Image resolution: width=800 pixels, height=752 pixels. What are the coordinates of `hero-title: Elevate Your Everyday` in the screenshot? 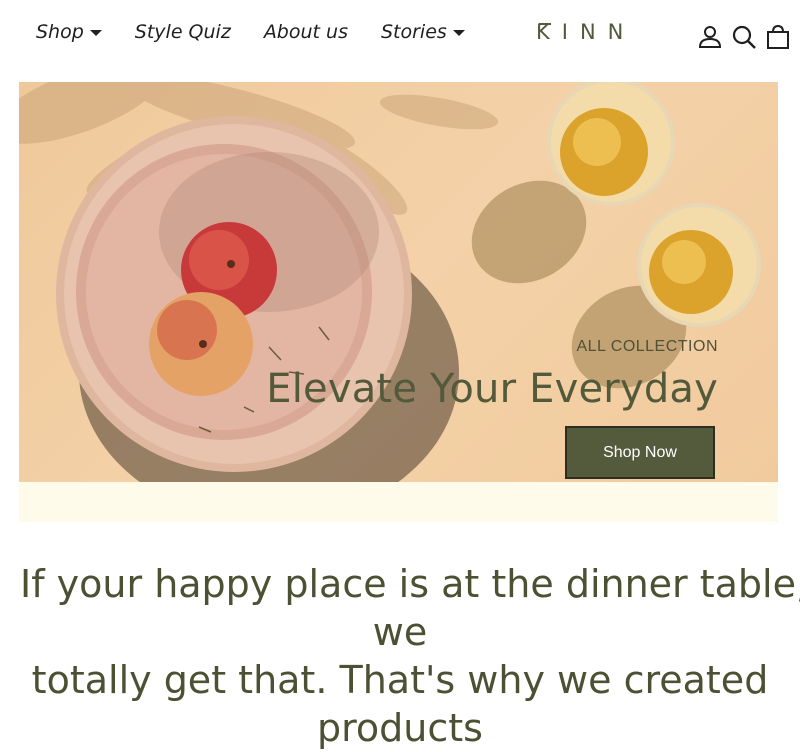 It's located at (492, 389).